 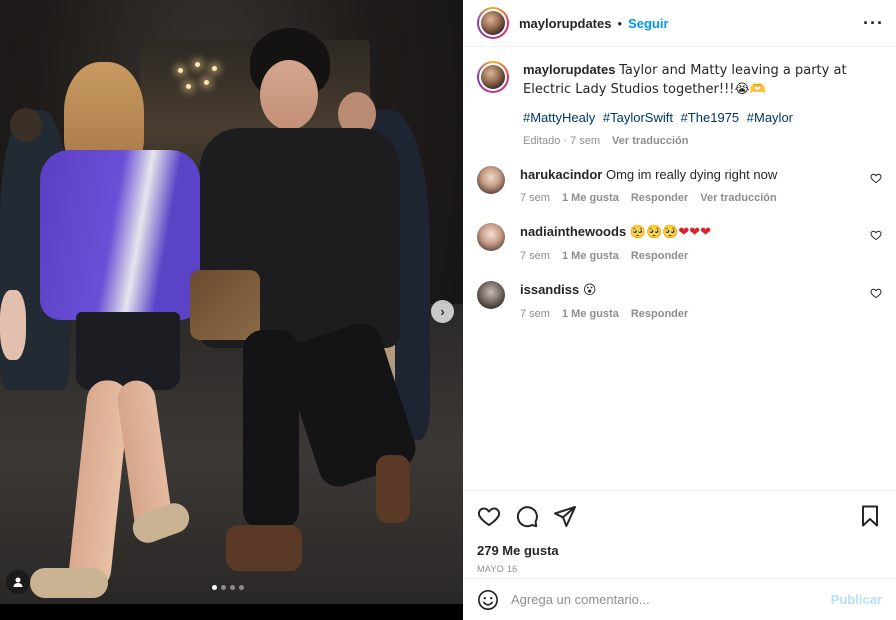 I want to click on comment-text: 🥺🥺🥺❤❤❤, so click(x=670, y=232).